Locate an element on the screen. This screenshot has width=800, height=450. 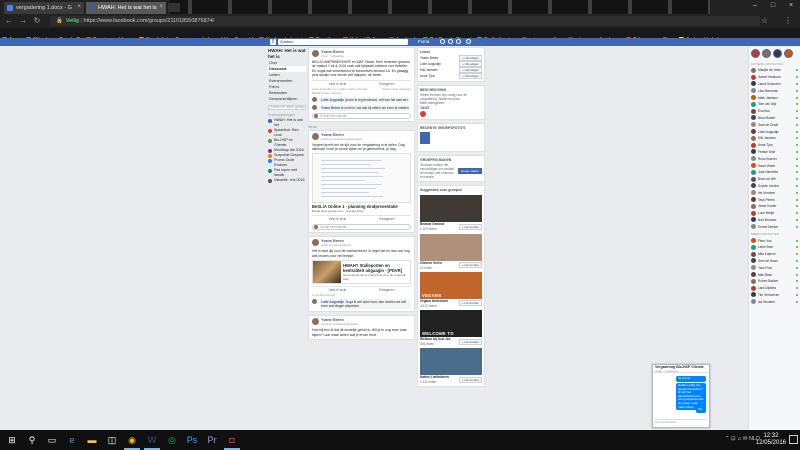
minimize-icon: – is located at coordinates (755, 6).